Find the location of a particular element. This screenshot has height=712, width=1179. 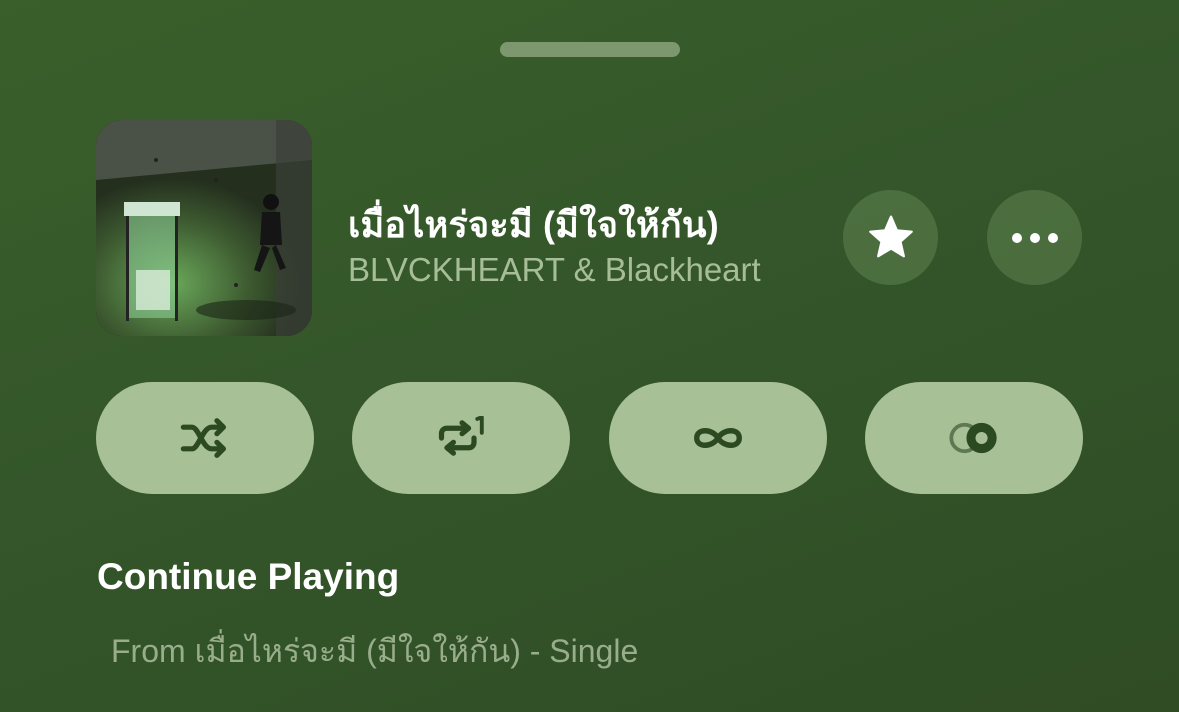

favorite-button is located at coordinates (890, 237).